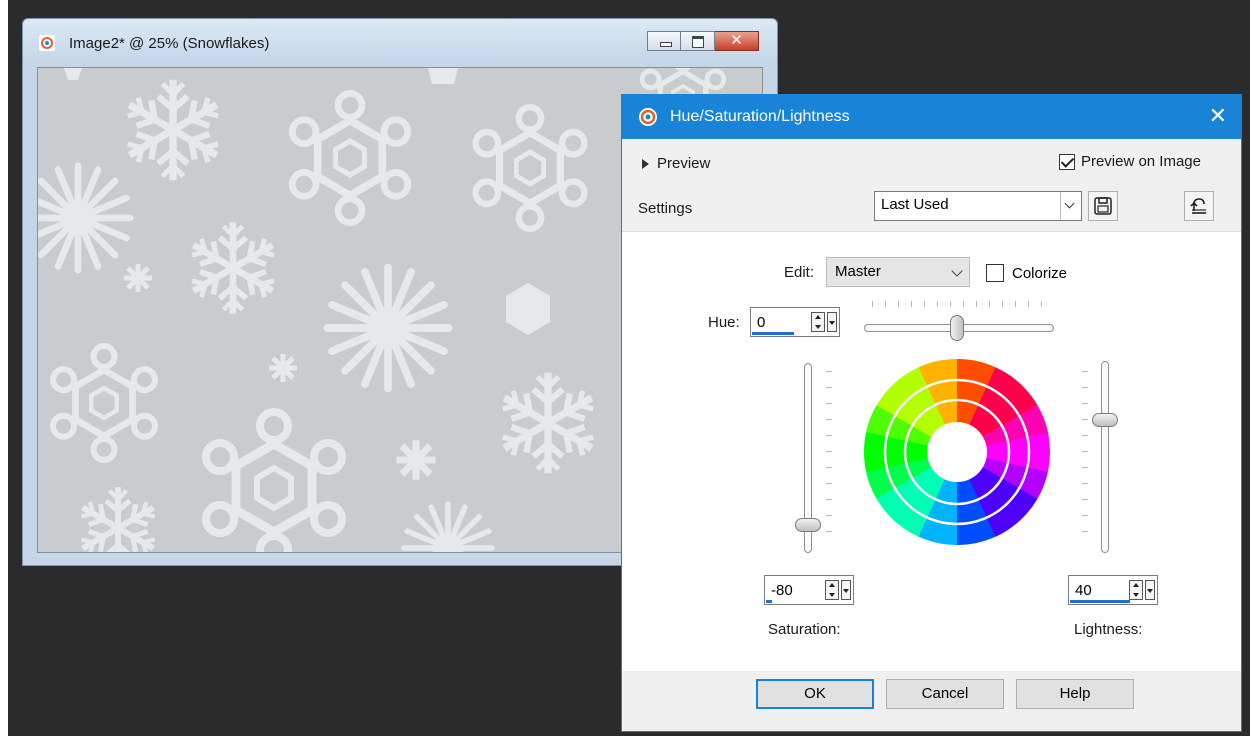  What do you see at coordinates (1085, 459) in the screenshot?
I see `lightness-slider-ticks` at bounding box center [1085, 459].